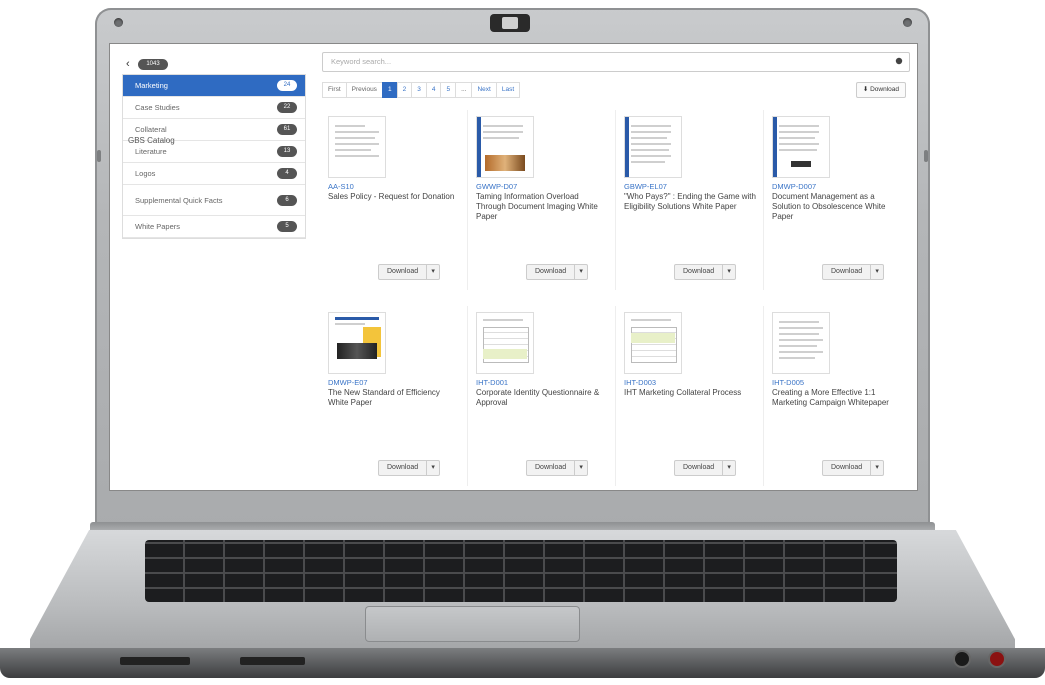  I want to click on download-all-label: Download, so click(884, 89).